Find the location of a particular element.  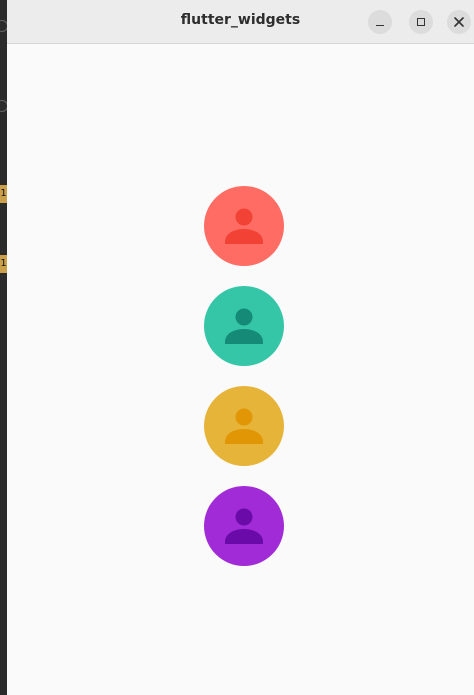

maximize-icon is located at coordinates (421, 22).